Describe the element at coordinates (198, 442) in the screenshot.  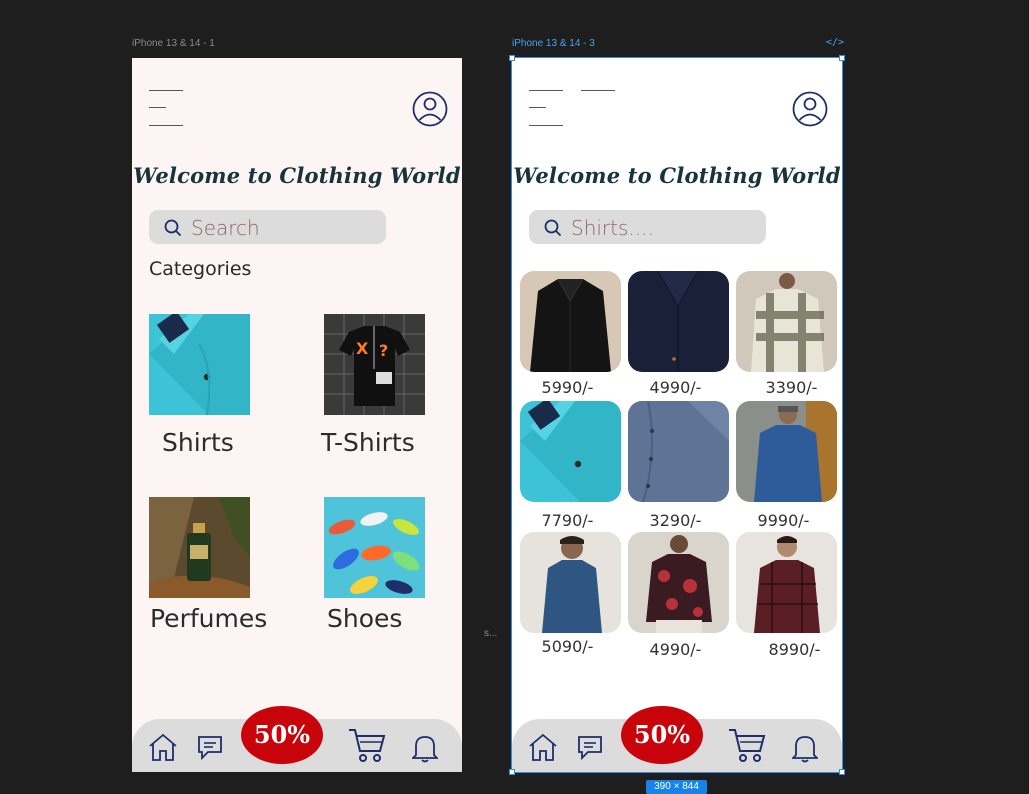
I see `category-shirts-label: Shirts` at that location.